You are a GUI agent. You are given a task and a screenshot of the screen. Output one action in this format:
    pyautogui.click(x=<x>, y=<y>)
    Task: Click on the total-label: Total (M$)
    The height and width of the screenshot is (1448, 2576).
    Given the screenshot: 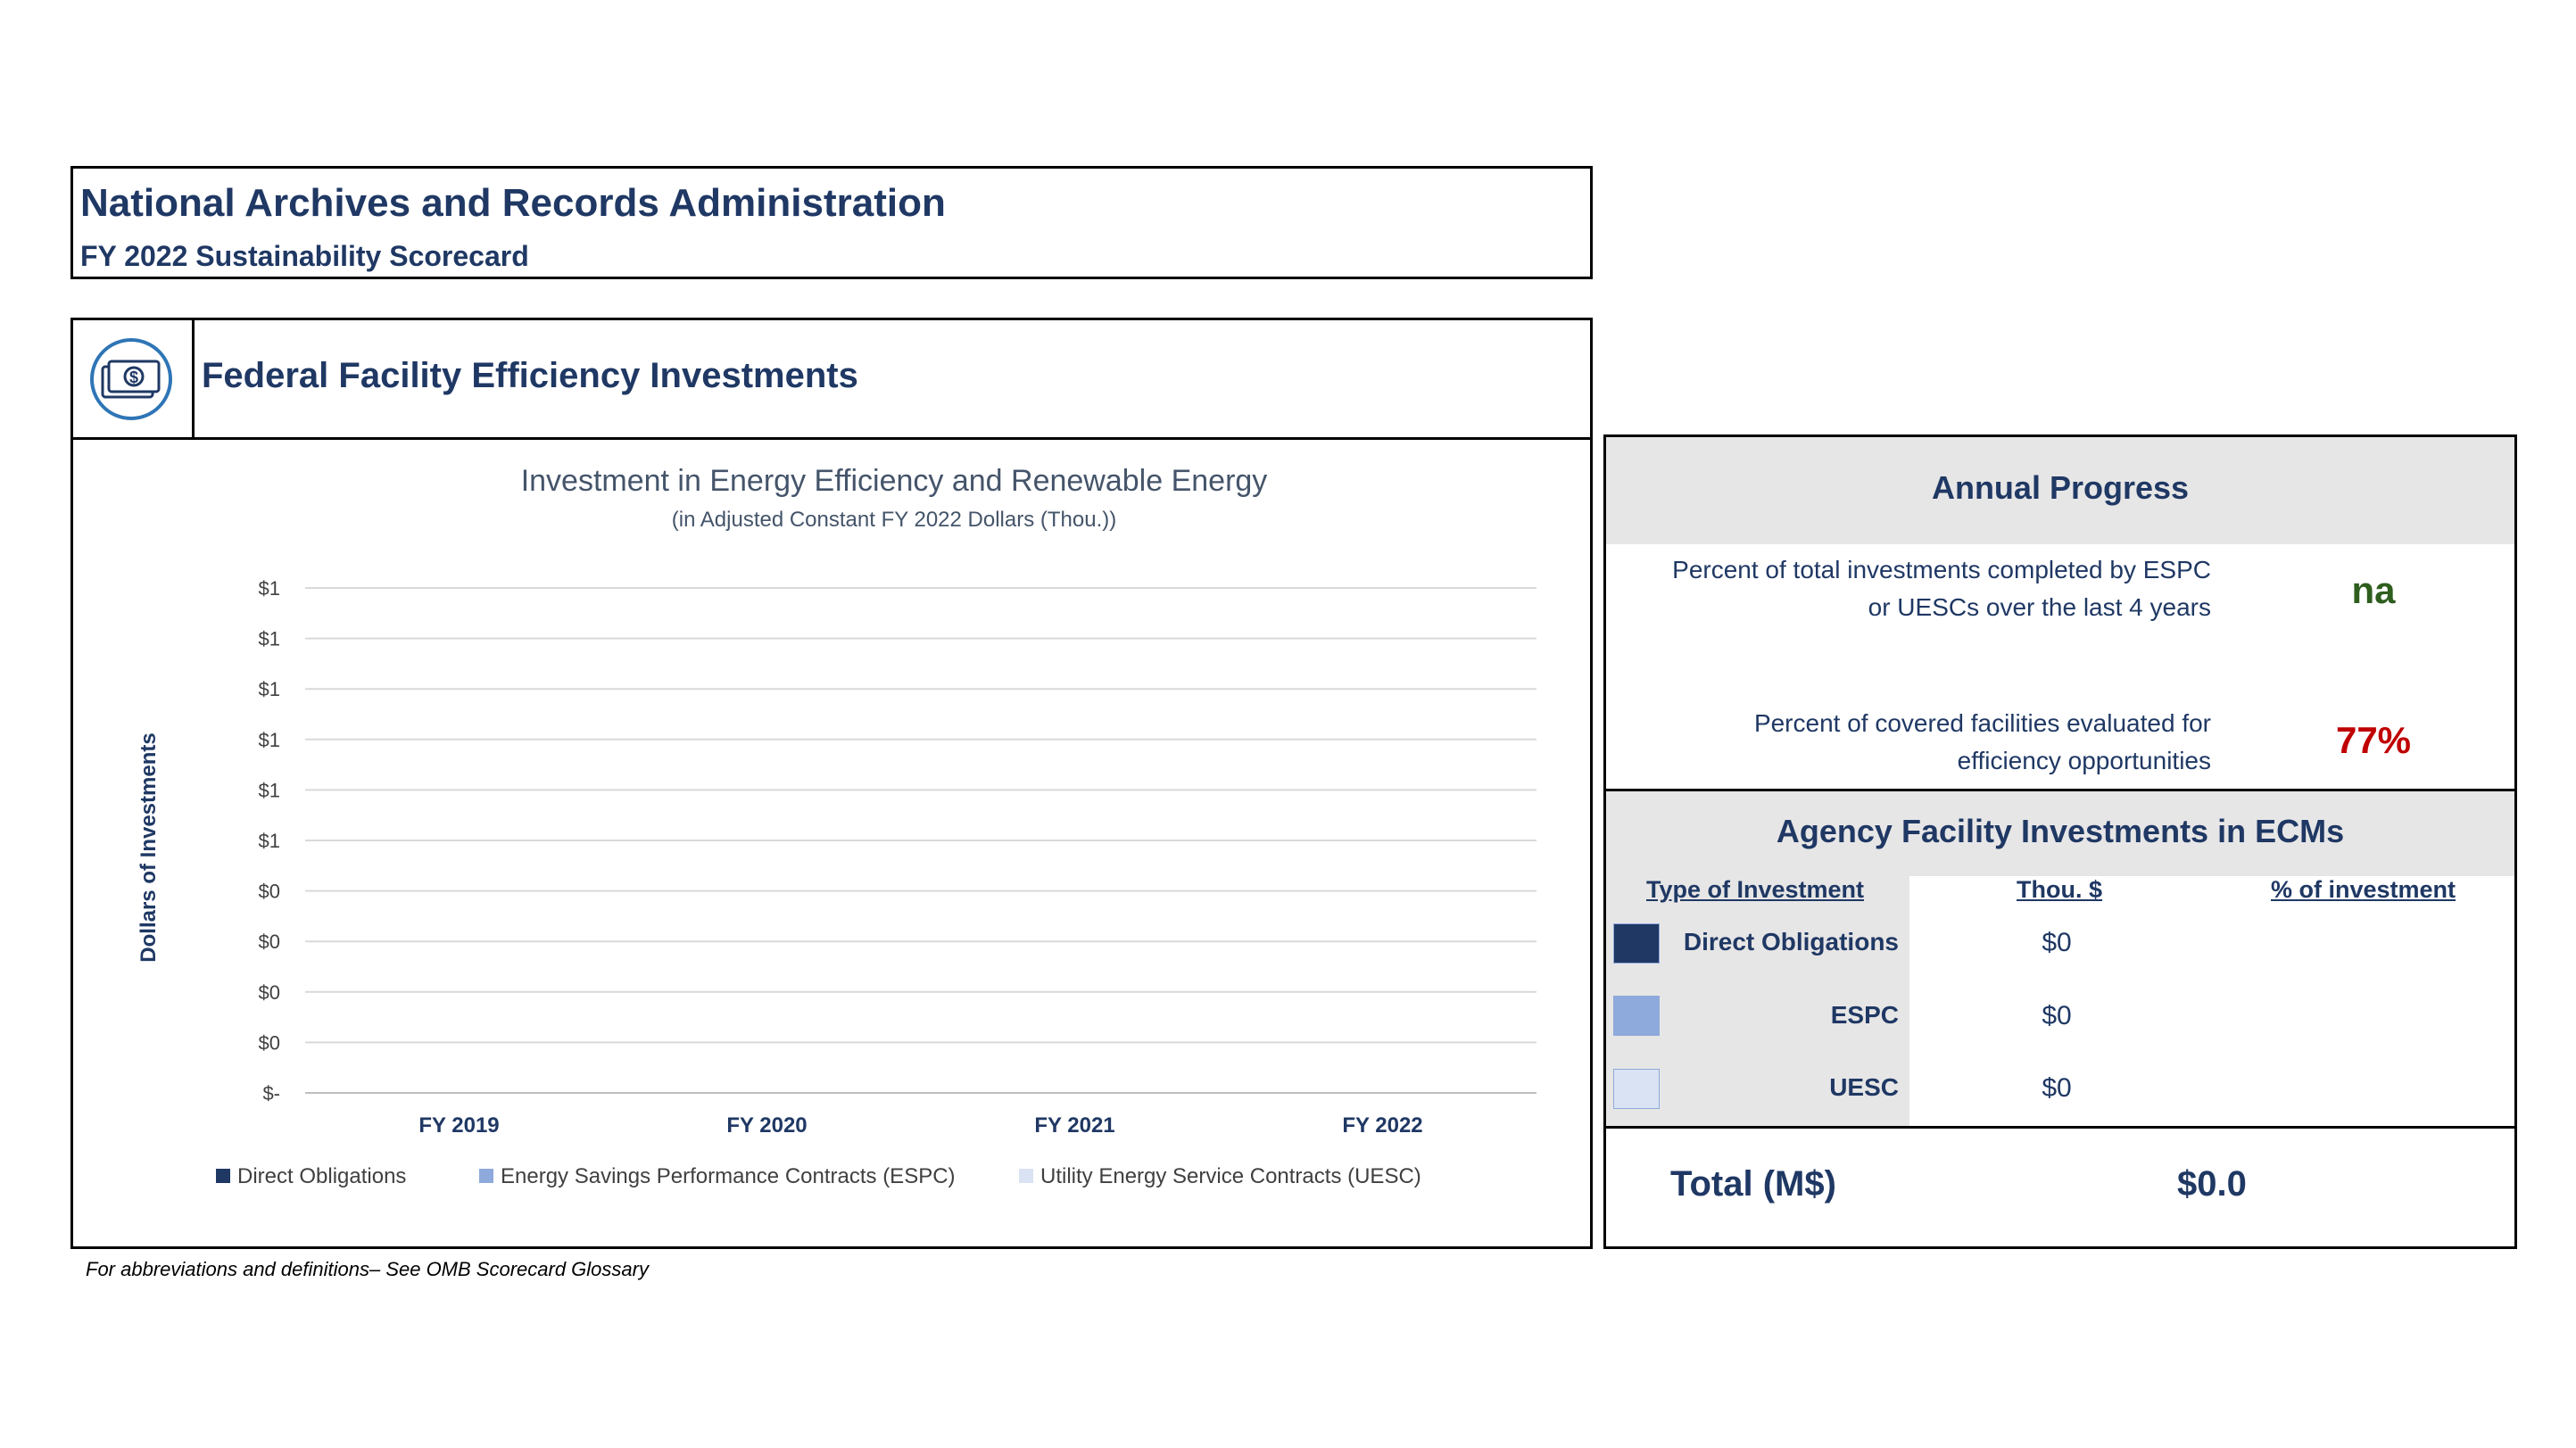 What is the action you would take?
    pyautogui.click(x=1753, y=1184)
    